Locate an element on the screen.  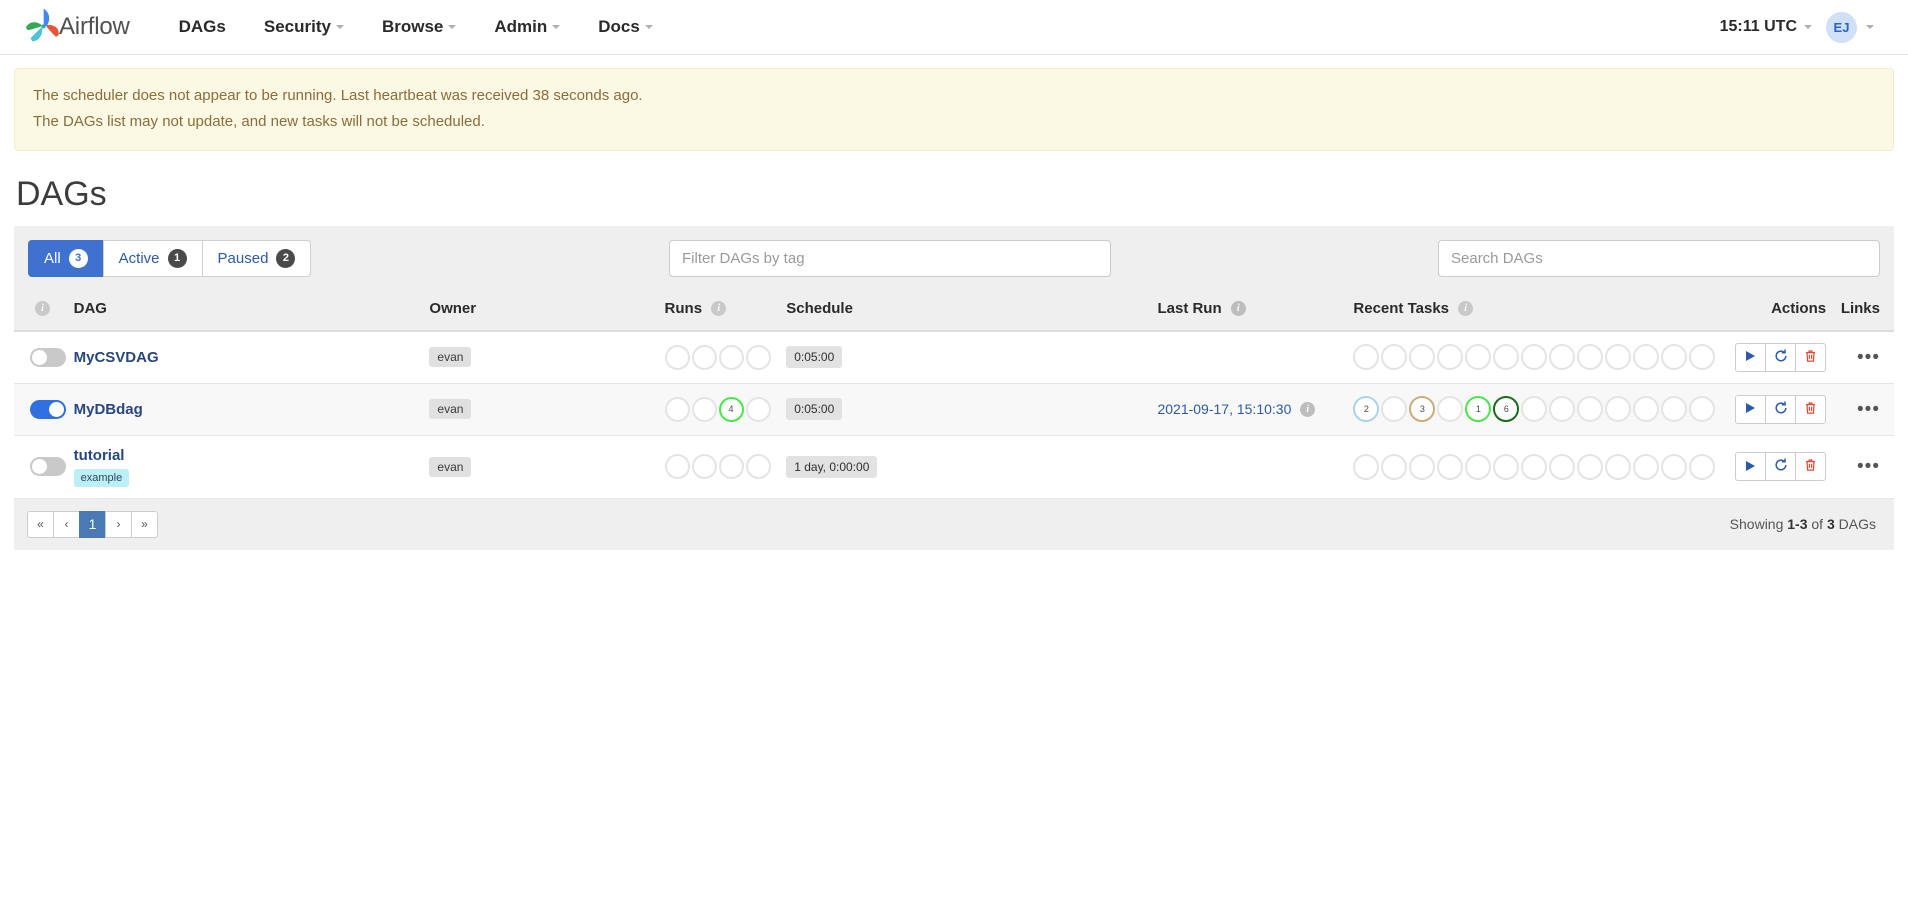
header-dag: DAG is located at coordinates (245, 310).